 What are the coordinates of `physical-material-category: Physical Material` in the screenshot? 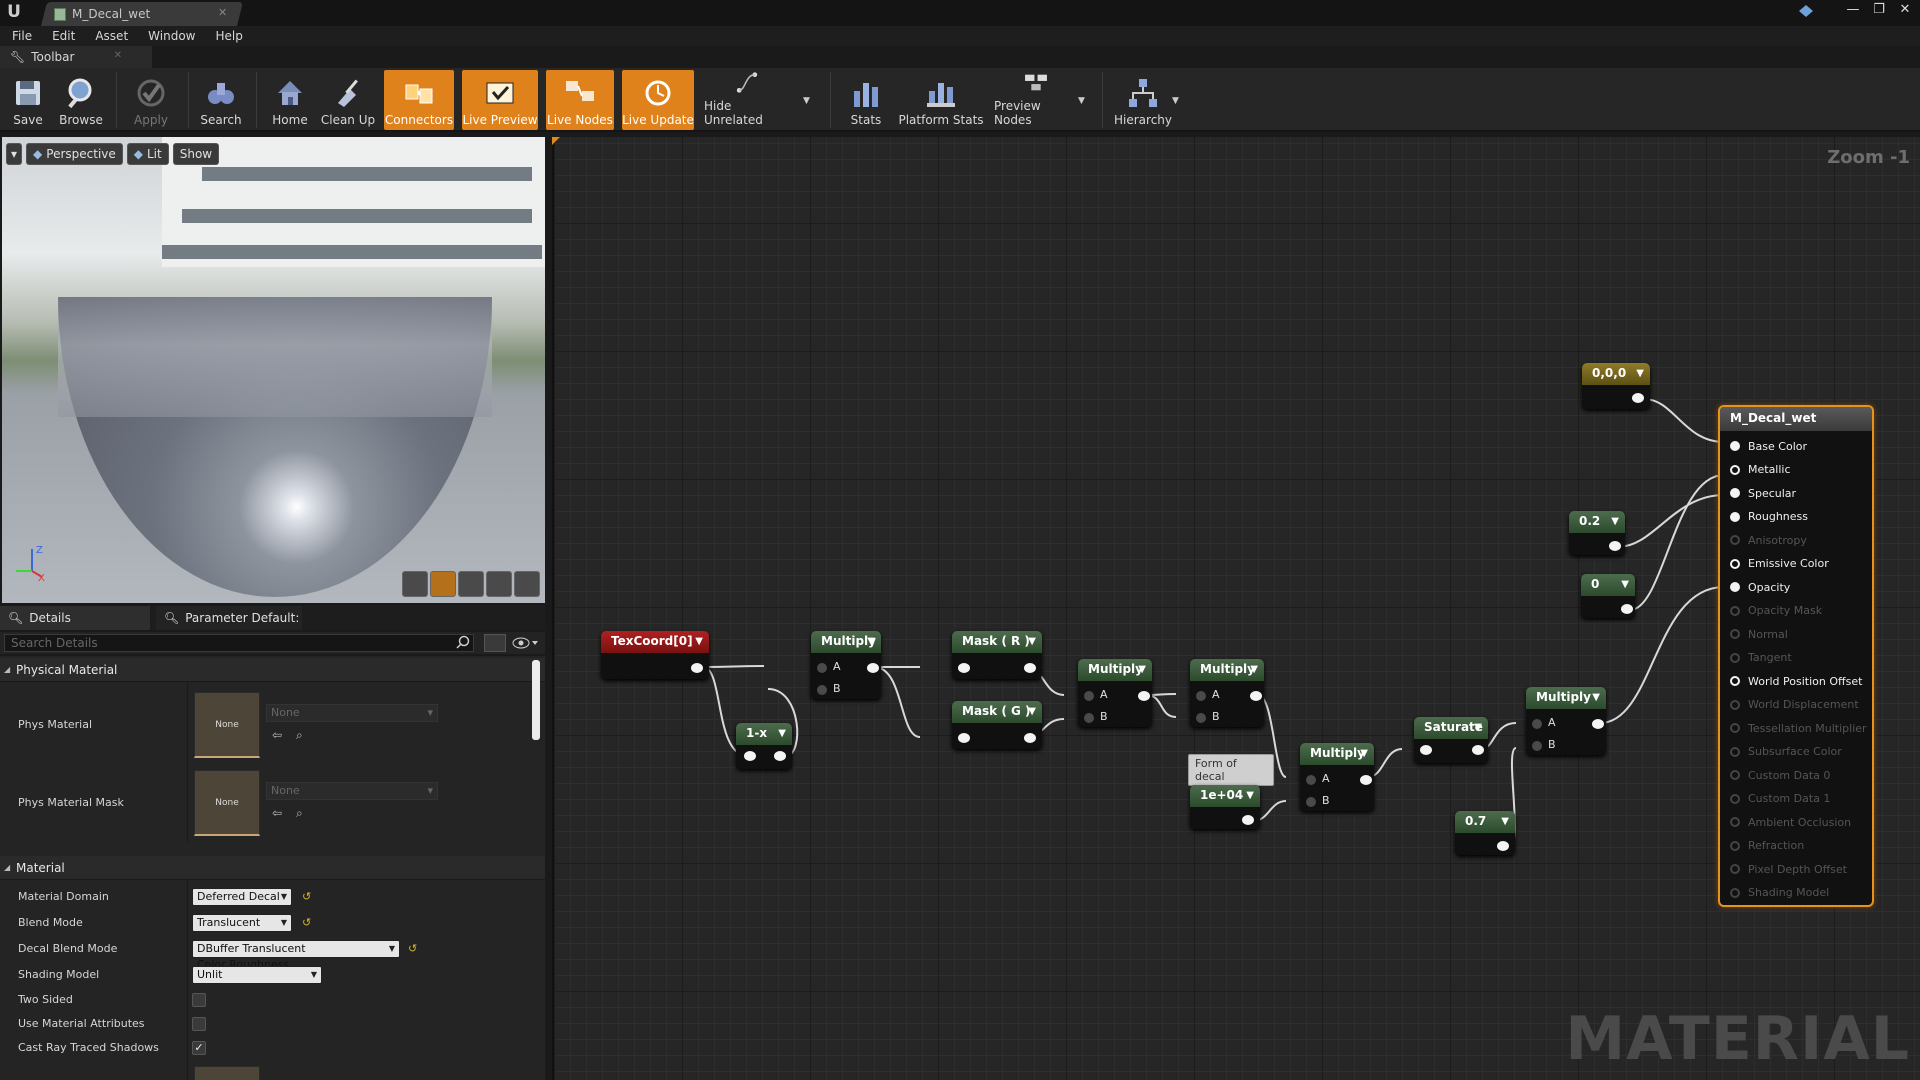 It's located at (272, 670).